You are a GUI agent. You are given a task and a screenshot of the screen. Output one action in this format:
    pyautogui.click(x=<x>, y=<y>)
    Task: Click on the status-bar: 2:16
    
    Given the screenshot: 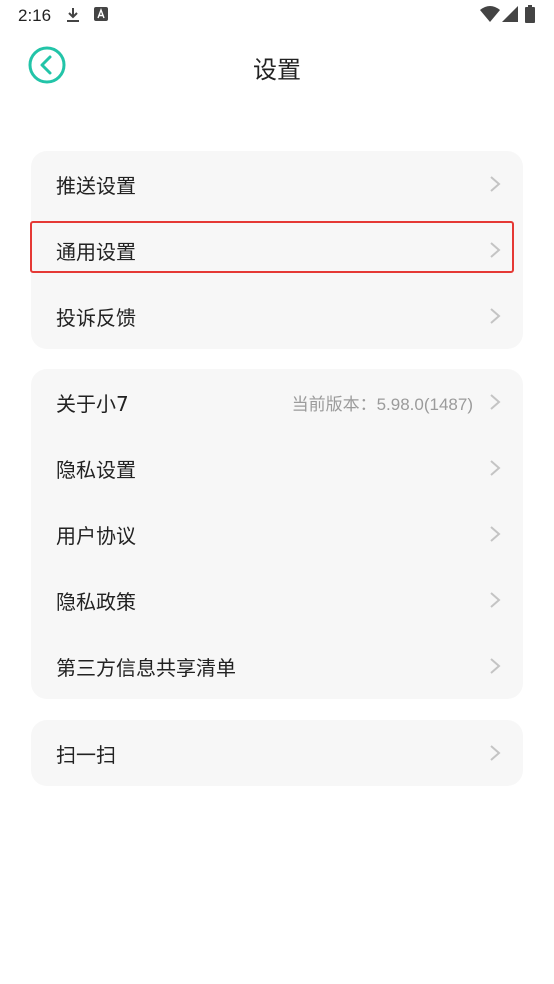 What is the action you would take?
    pyautogui.click(x=277, y=15)
    